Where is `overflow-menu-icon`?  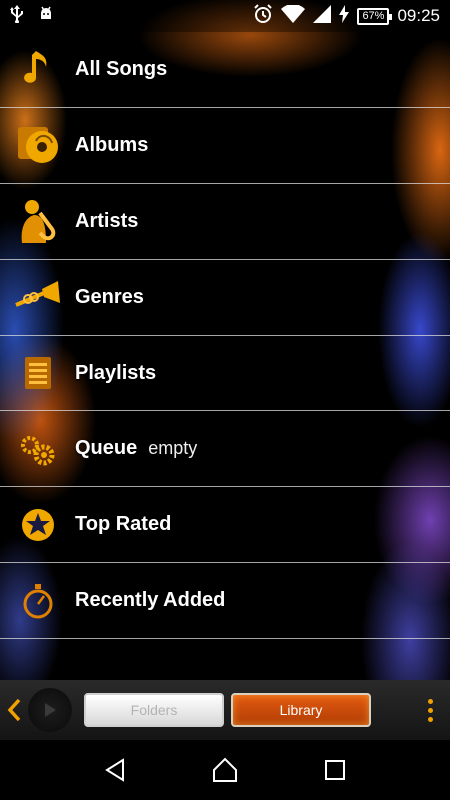
overflow-menu-icon is located at coordinates (430, 710).